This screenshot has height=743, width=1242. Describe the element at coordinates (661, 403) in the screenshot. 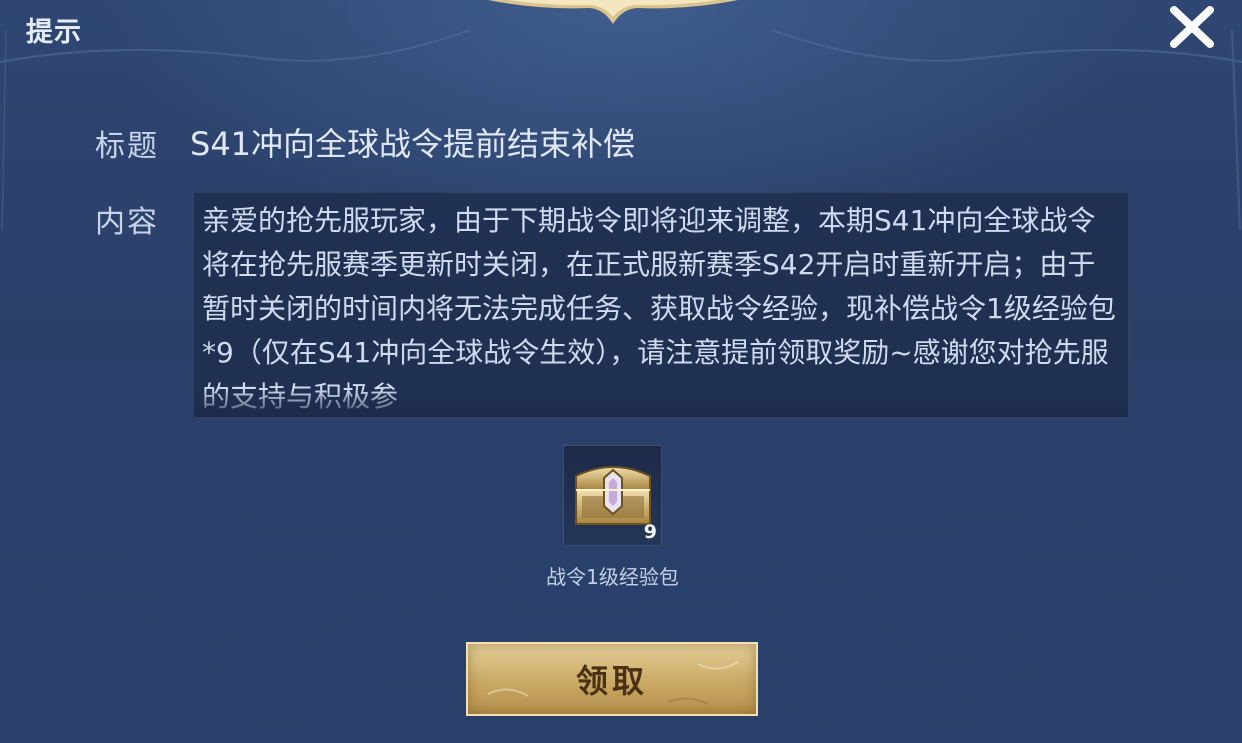

I see `content-fade-overlay` at that location.